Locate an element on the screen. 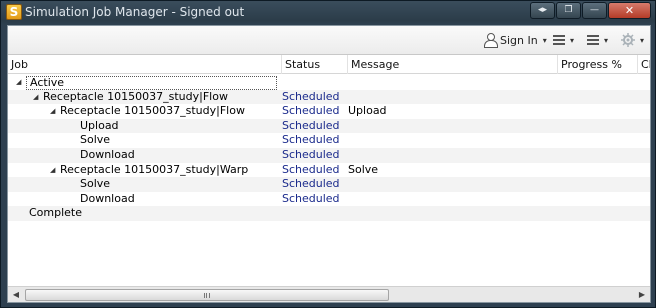 This screenshot has width=656, height=308. filter-list-icon is located at coordinates (593, 40).